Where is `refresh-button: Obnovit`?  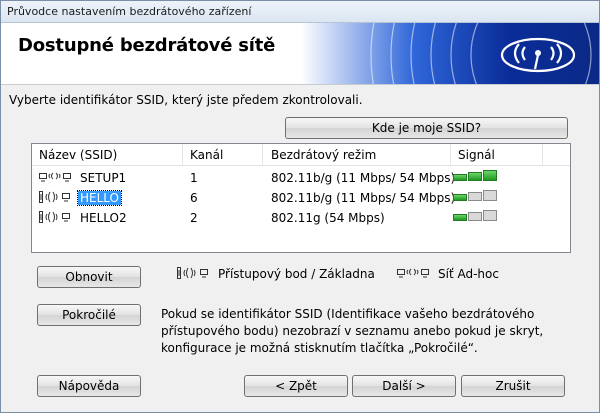 refresh-button: Obnovit is located at coordinates (89, 277).